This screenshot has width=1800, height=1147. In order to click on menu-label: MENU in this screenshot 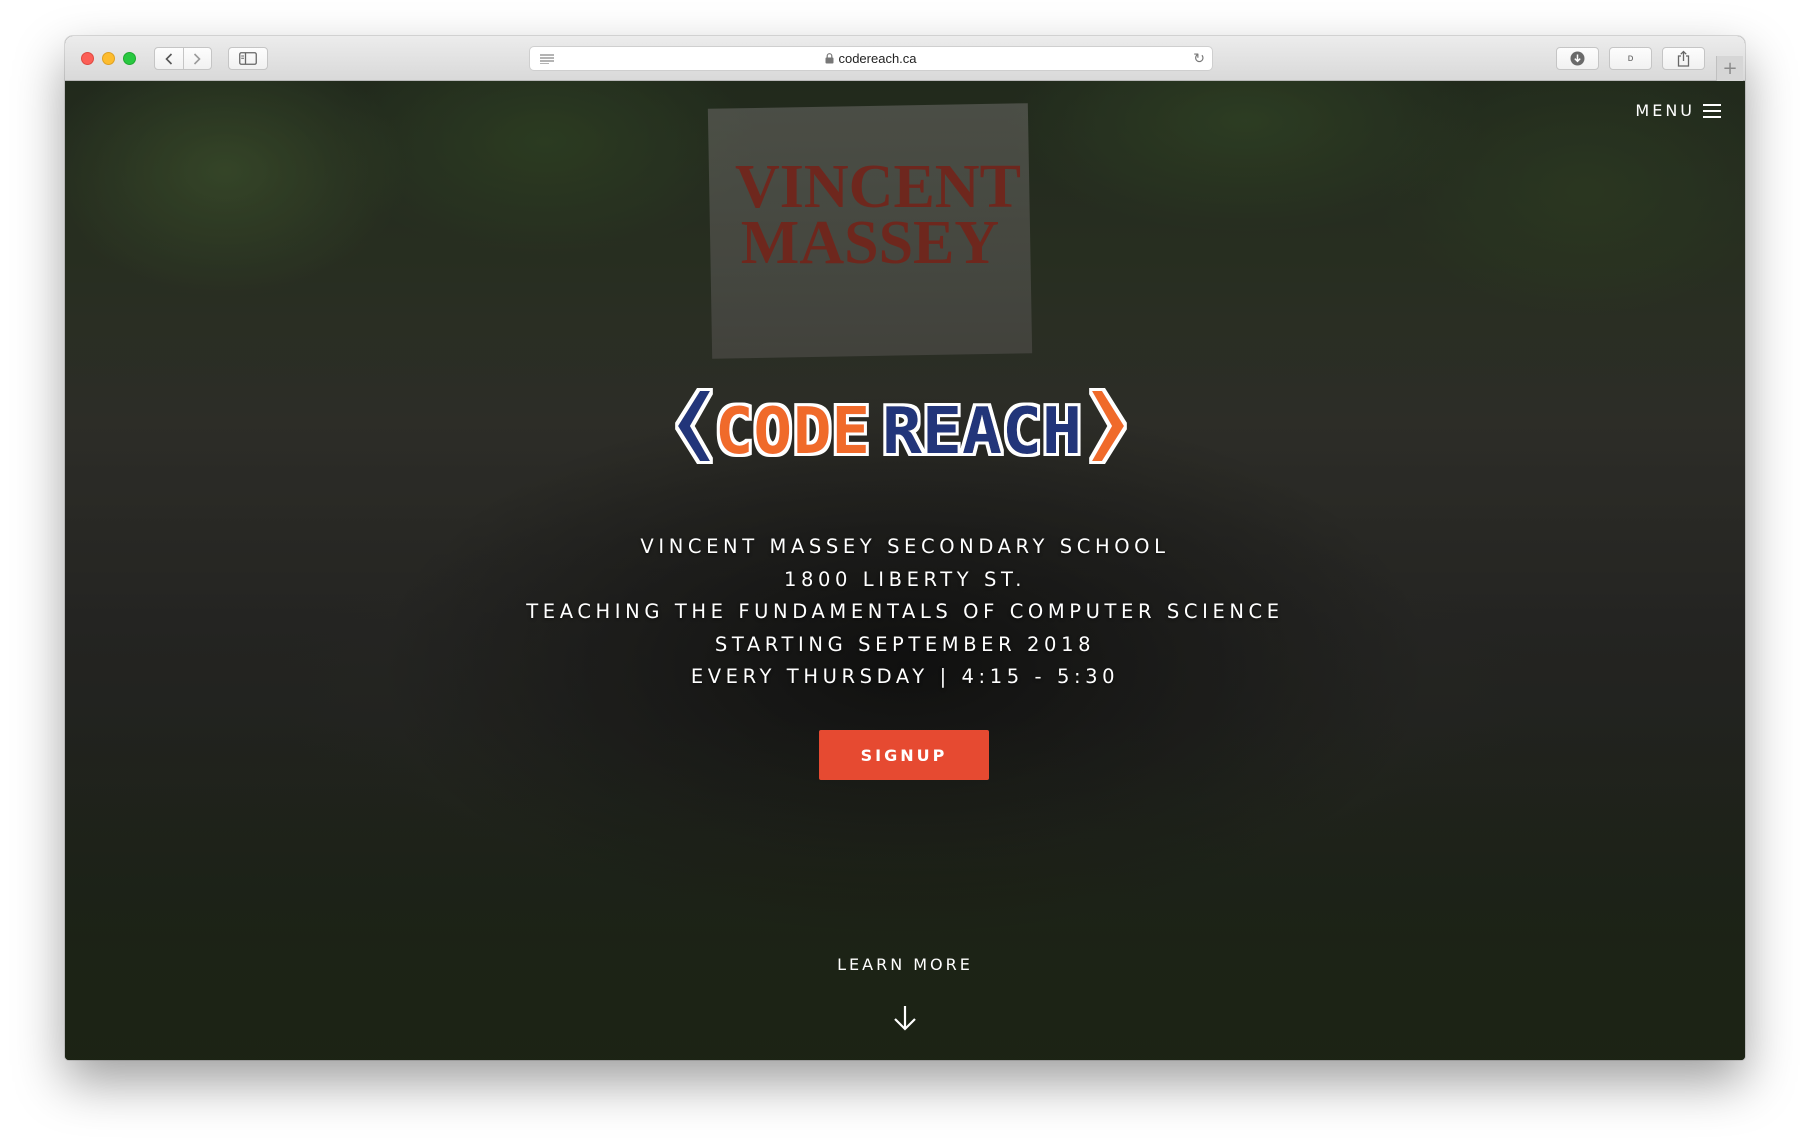, I will do `click(1665, 110)`.